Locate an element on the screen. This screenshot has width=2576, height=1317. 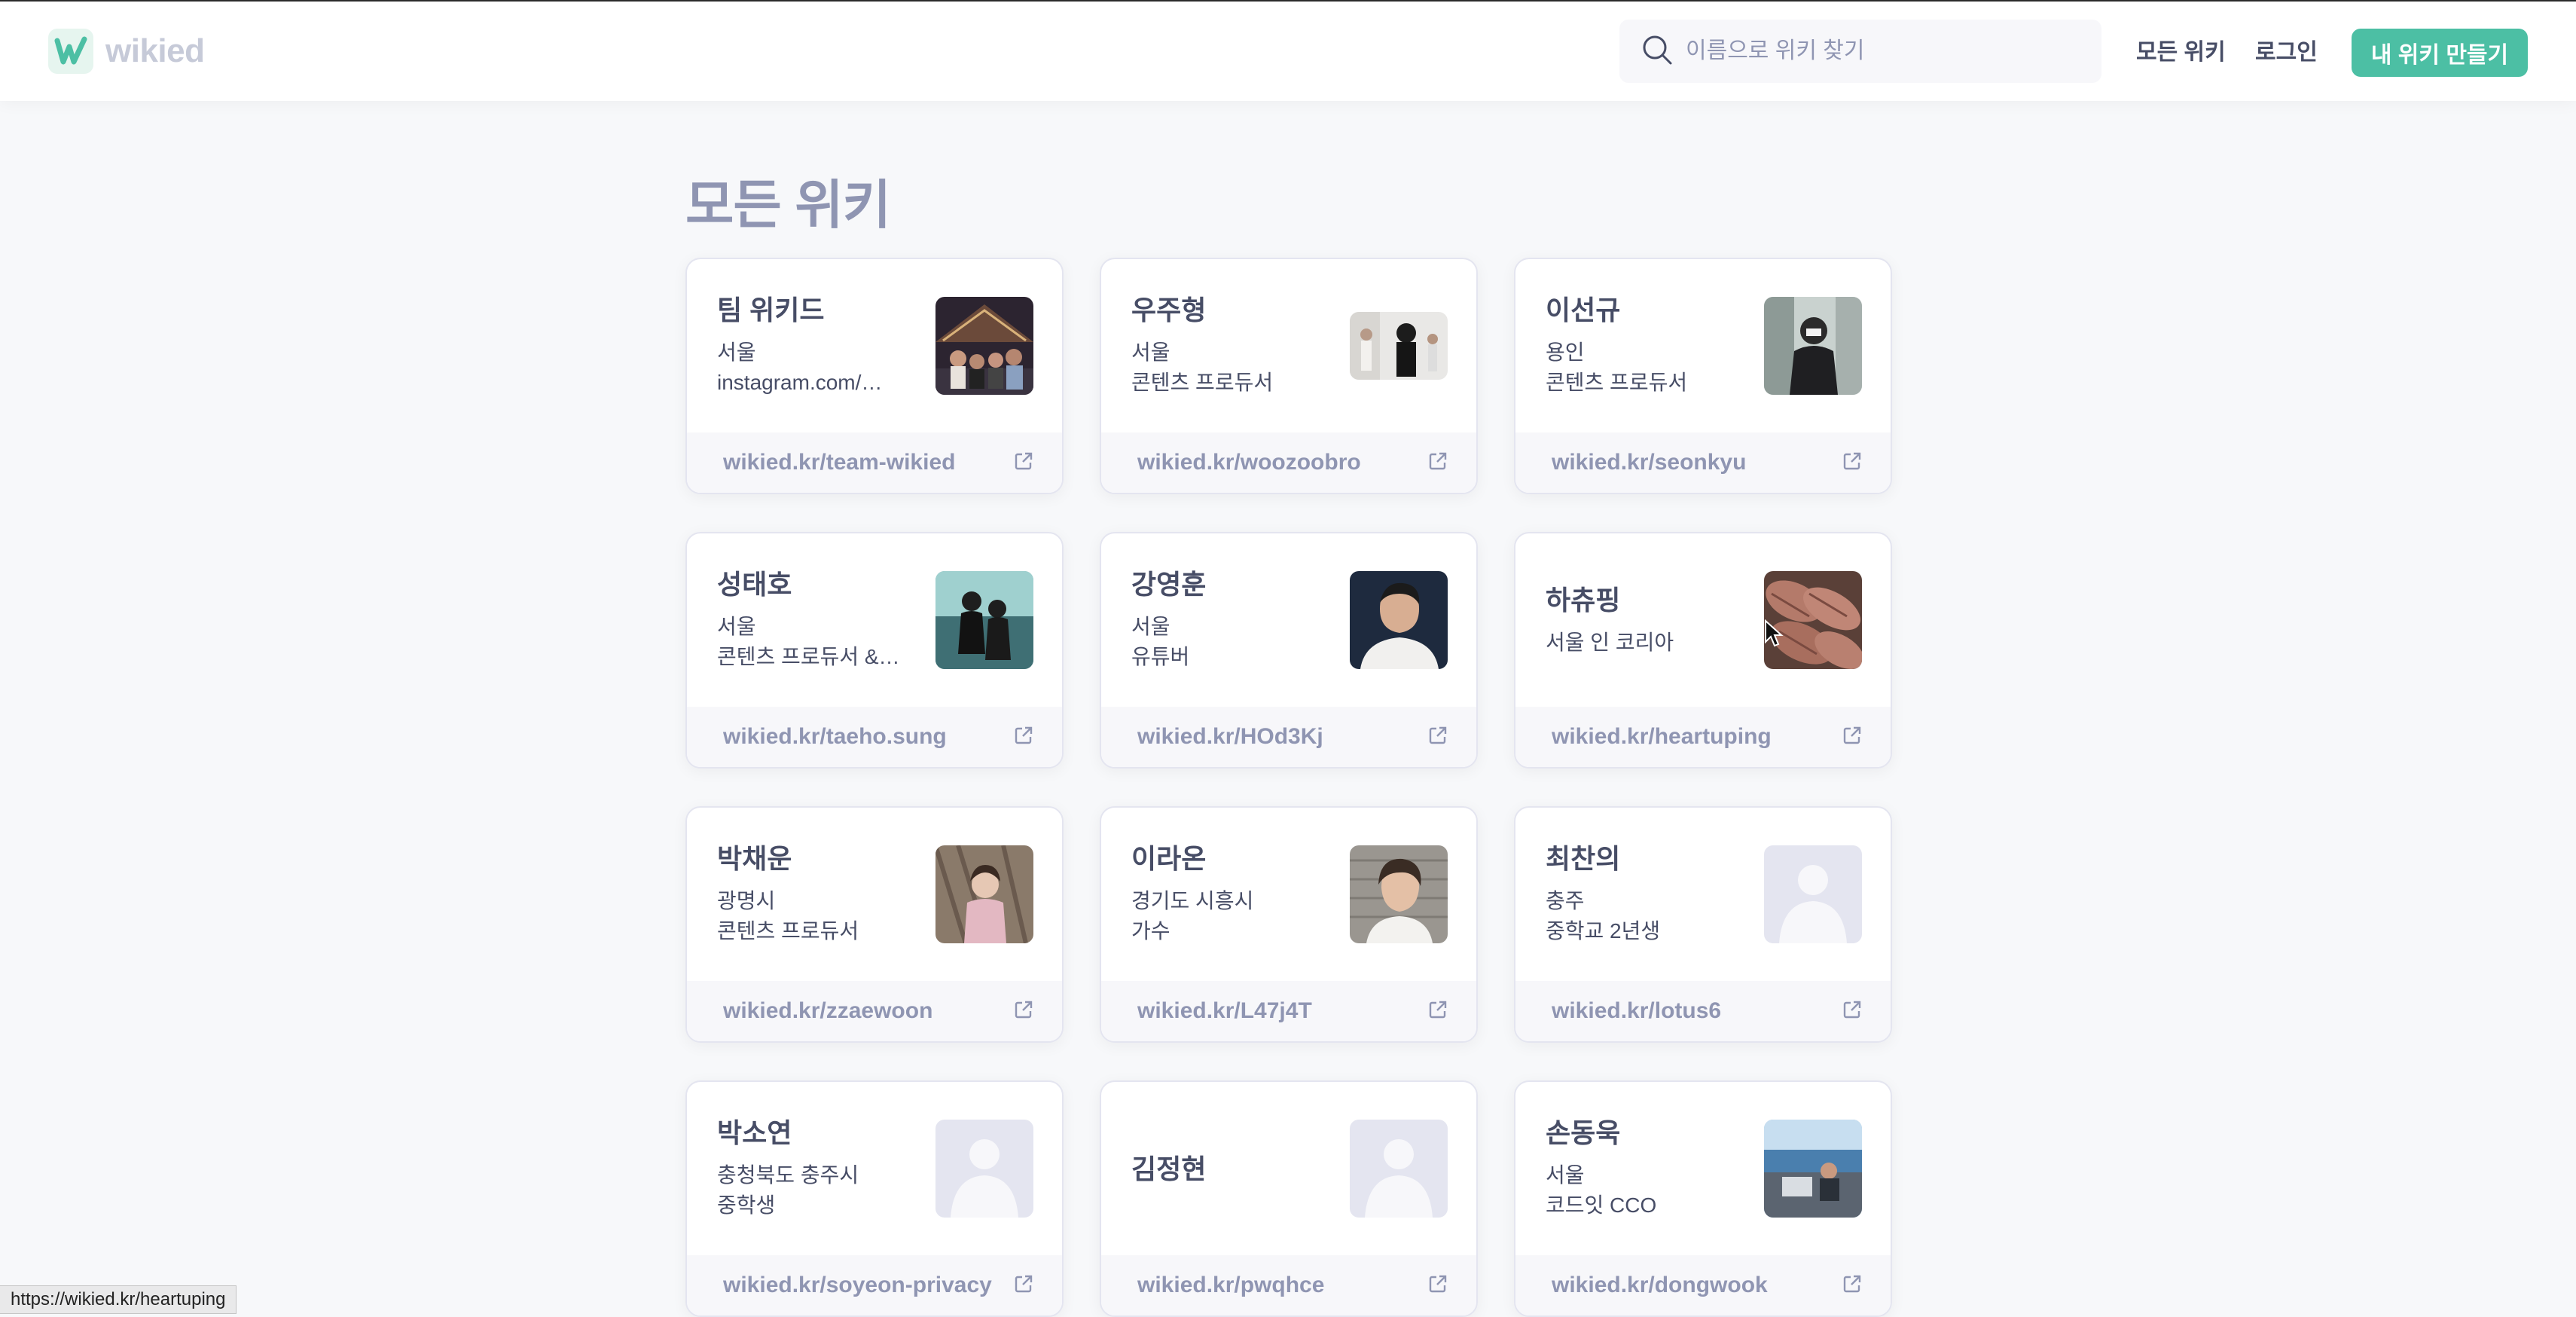
card-job: 코드잇 CCO is located at coordinates (1601, 1205).